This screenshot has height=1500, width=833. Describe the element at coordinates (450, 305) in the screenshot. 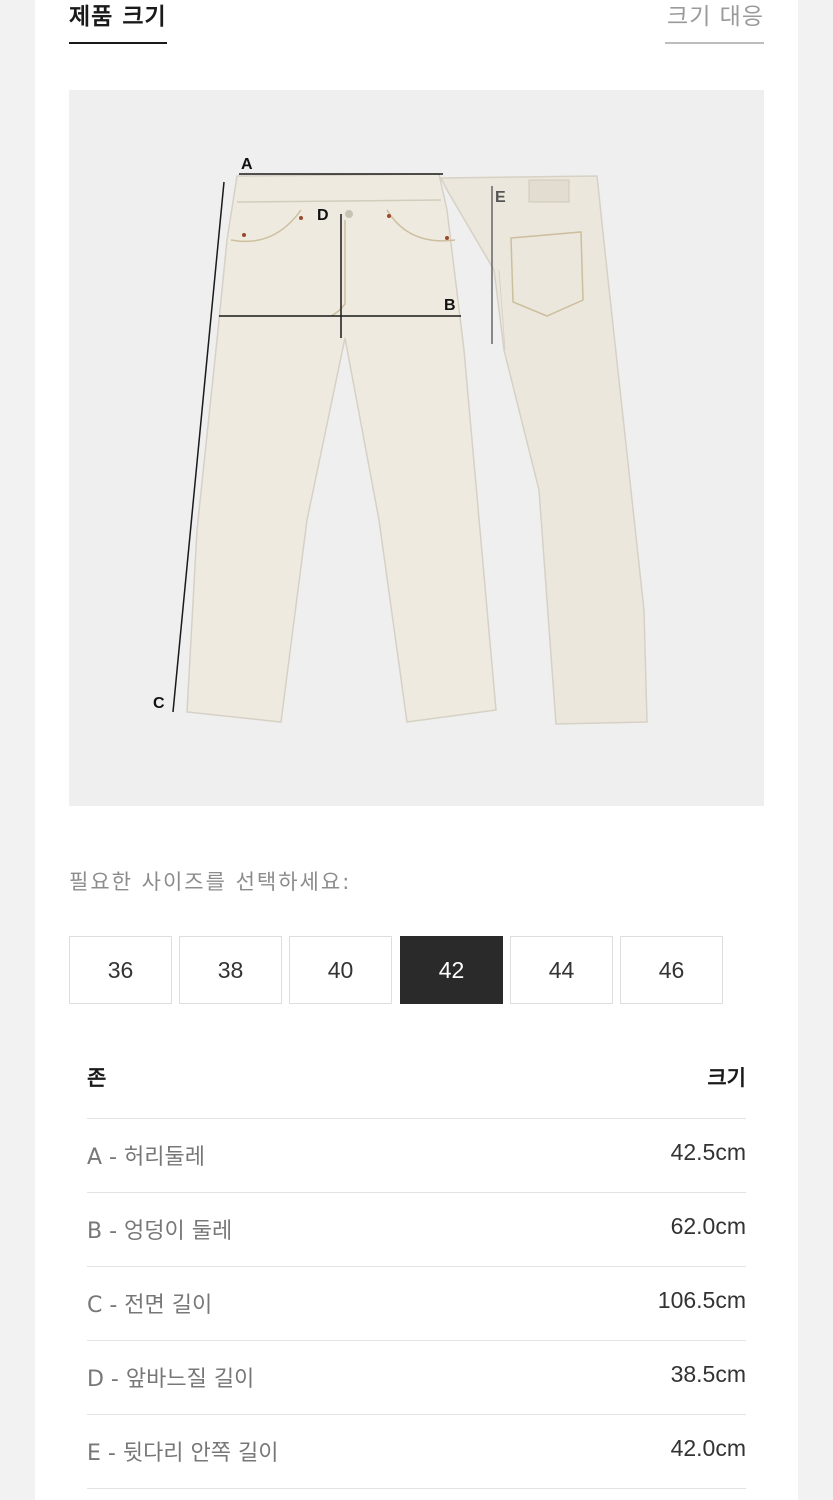

I see `label-b: B` at that location.